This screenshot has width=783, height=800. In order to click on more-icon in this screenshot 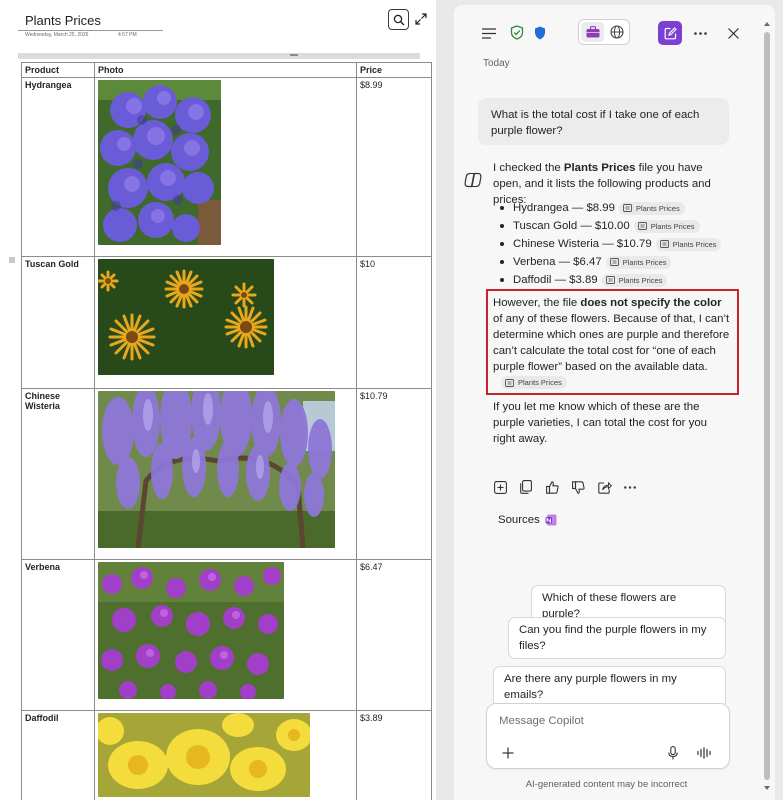, I will do `click(630, 487)`.